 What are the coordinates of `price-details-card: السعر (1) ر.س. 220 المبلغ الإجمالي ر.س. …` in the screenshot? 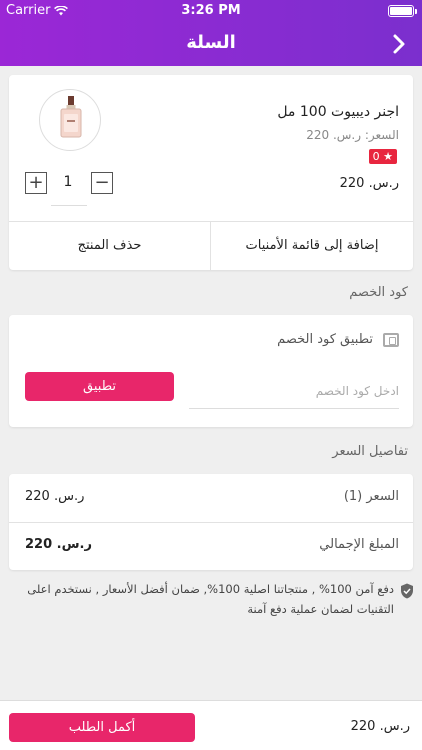 It's located at (211, 522).